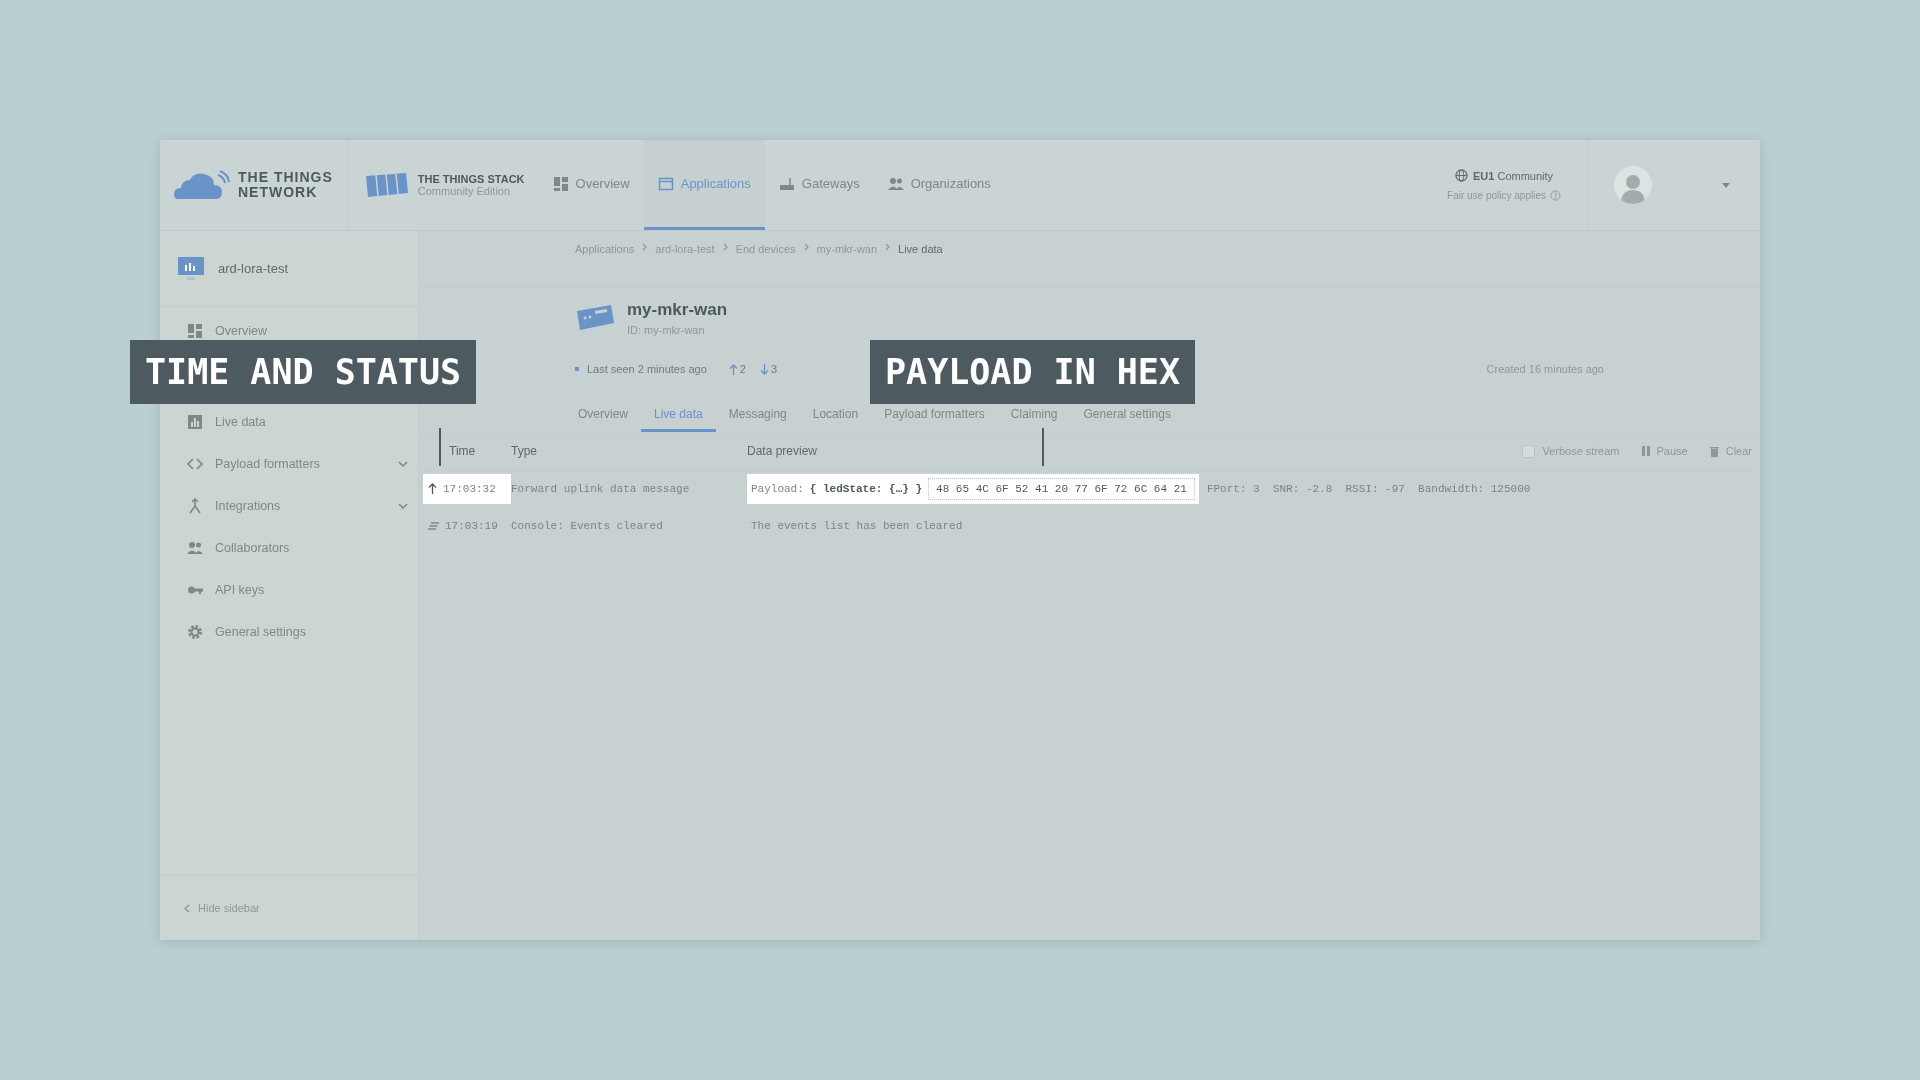 Image resolution: width=1920 pixels, height=1080 pixels. I want to click on product-title: THE THINGS STACK, so click(471, 179).